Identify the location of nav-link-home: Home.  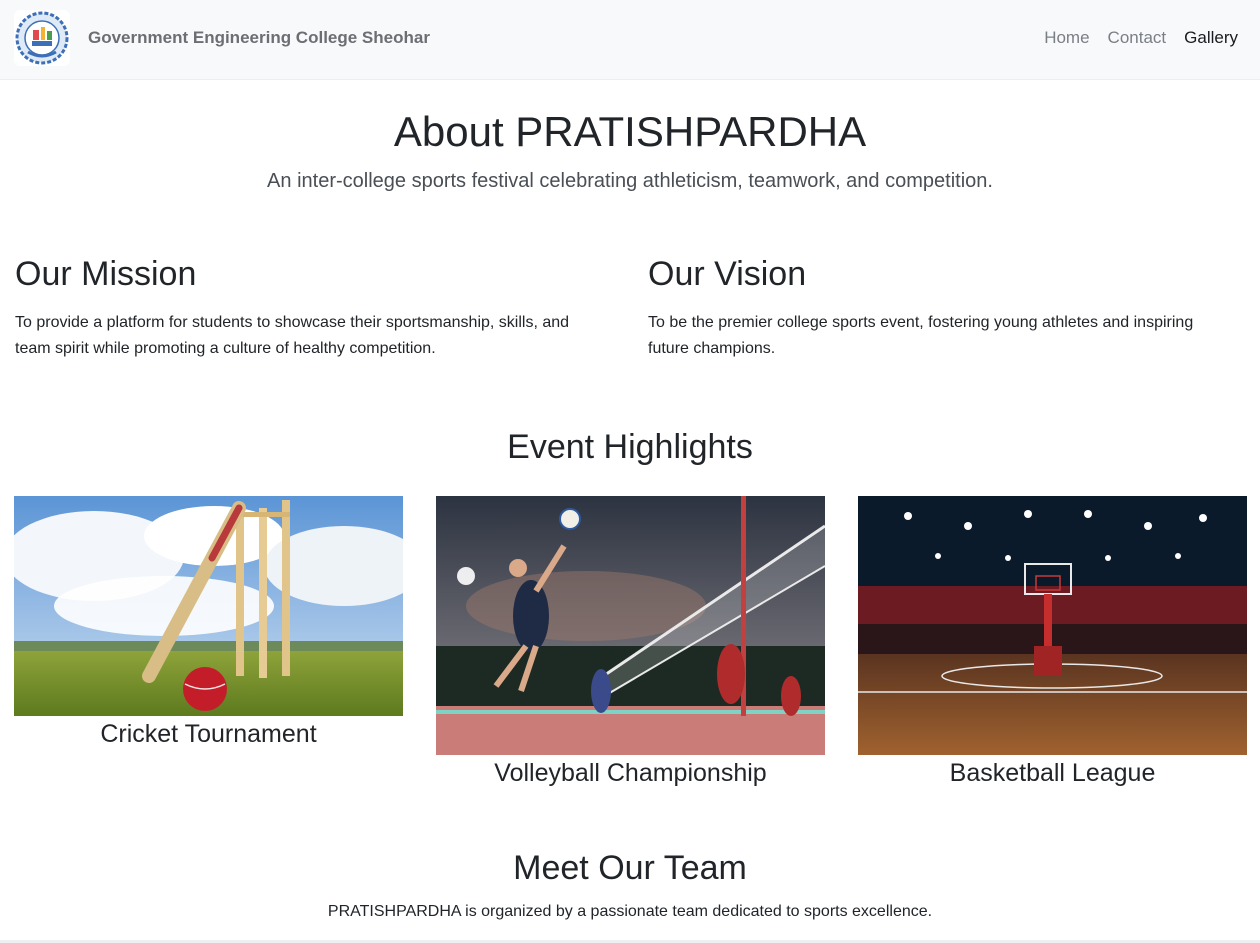
(1066, 38).